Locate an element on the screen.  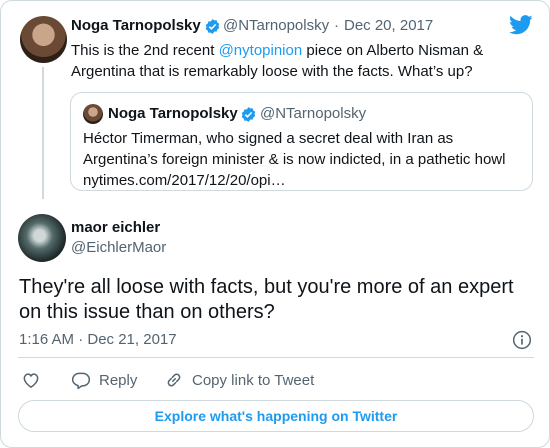
info-icon is located at coordinates (522, 340).